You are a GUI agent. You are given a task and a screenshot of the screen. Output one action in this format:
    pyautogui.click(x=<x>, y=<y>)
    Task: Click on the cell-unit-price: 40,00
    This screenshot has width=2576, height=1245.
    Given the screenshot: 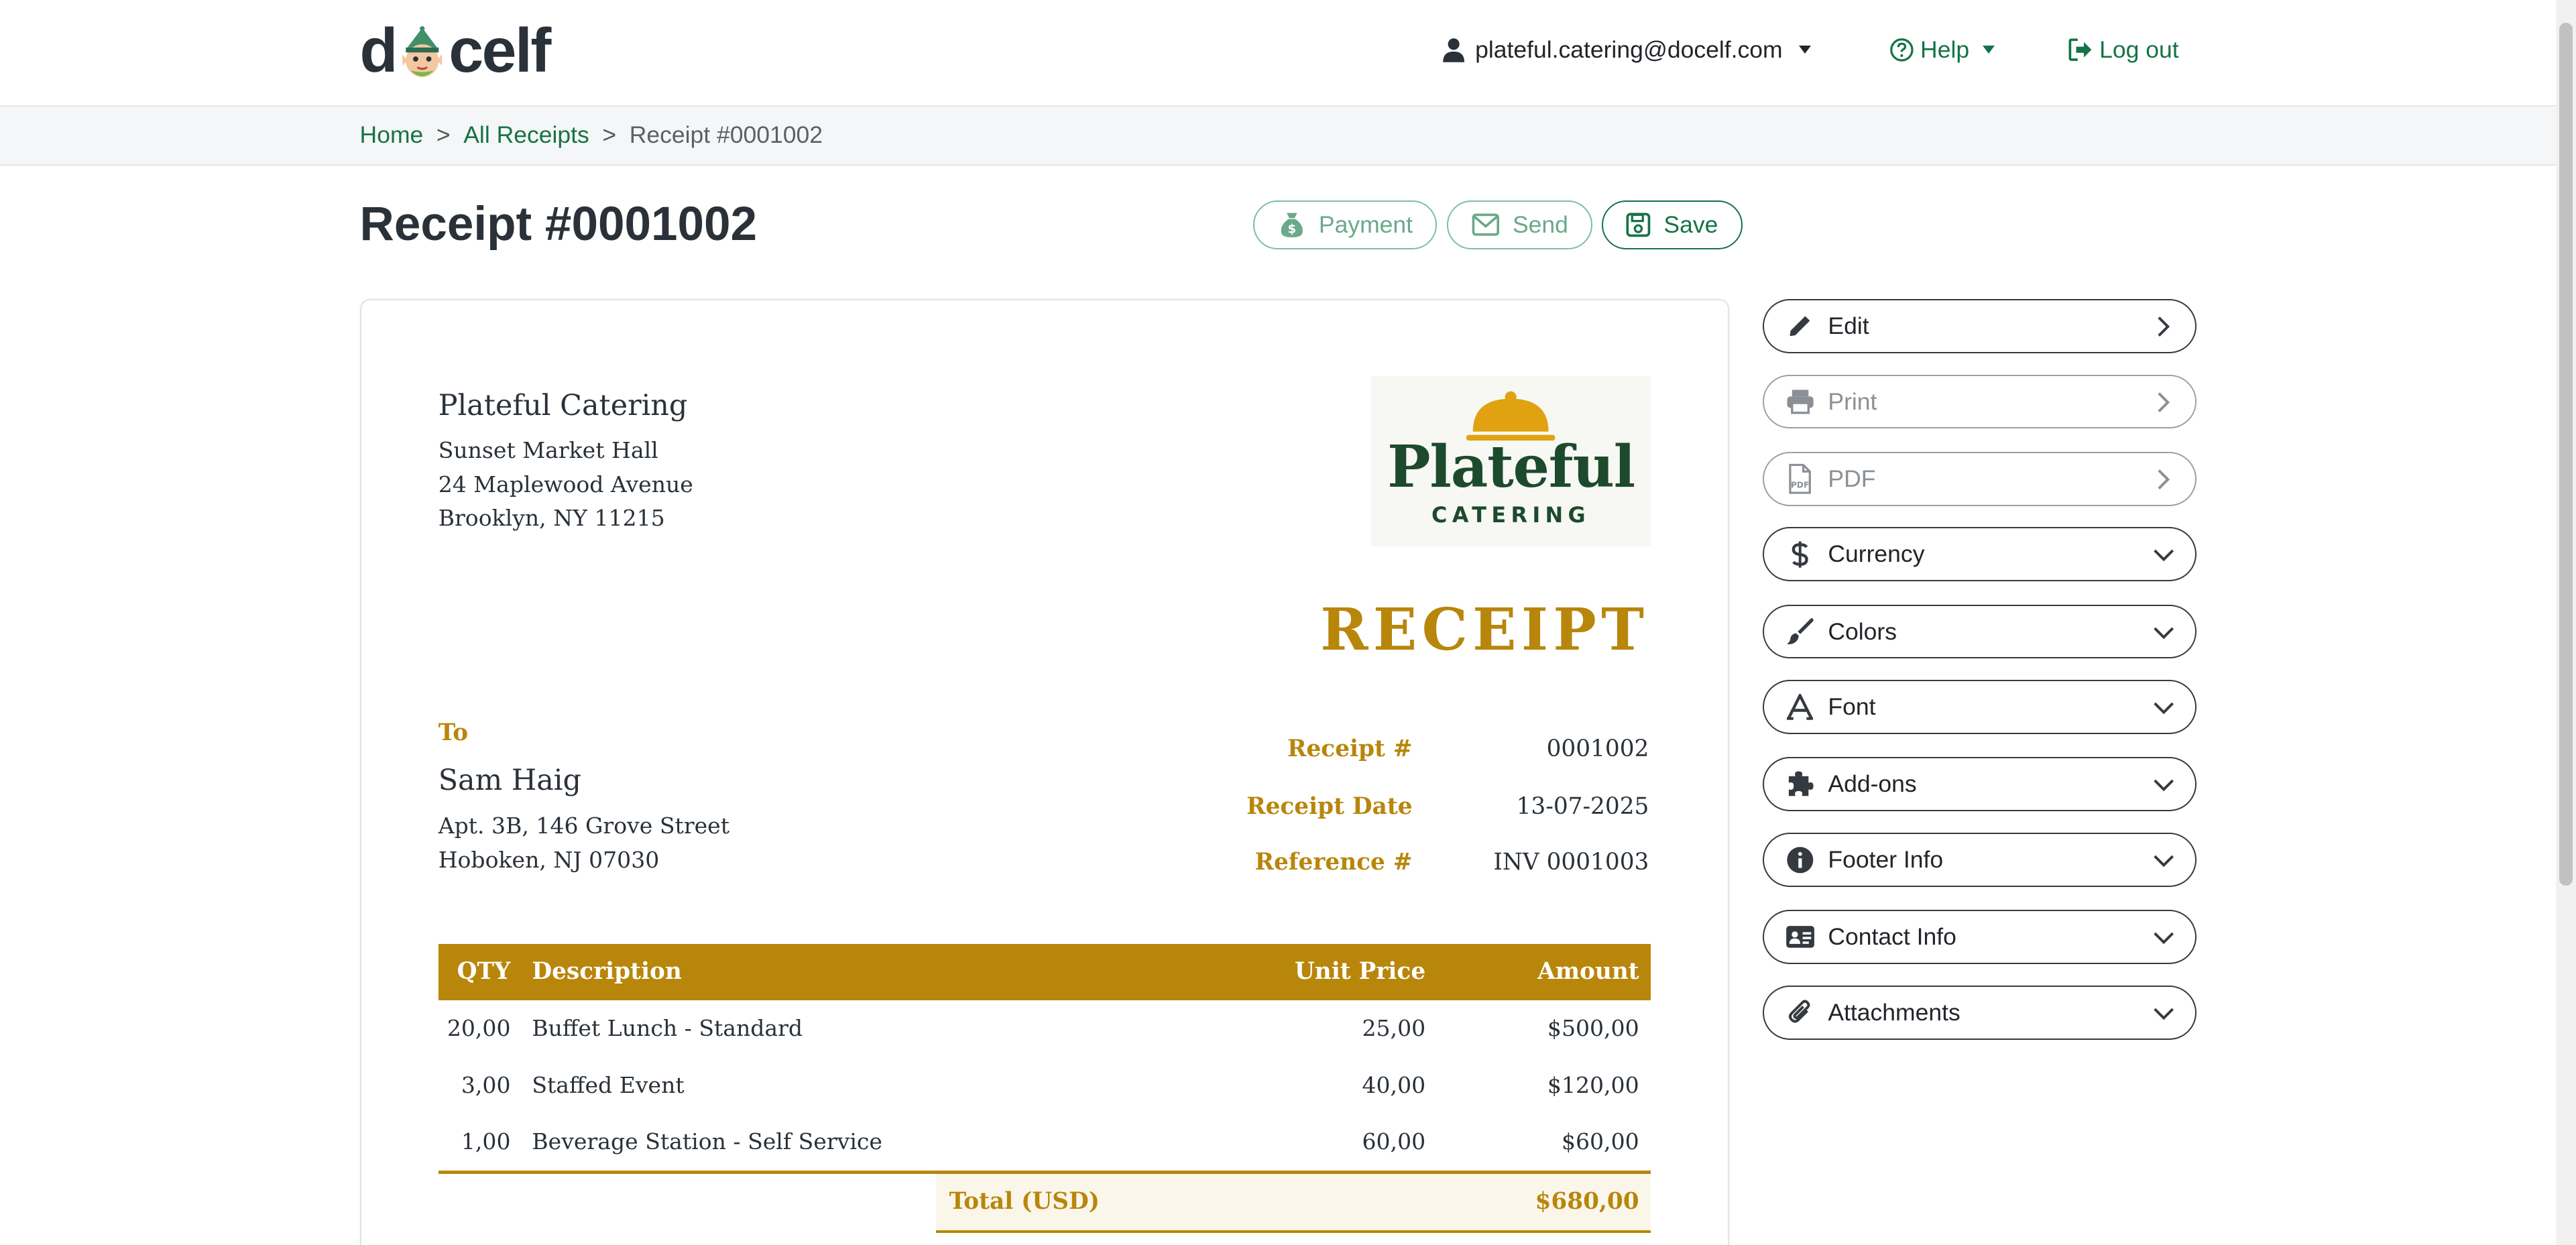 What is the action you would take?
    pyautogui.click(x=1394, y=1085)
    